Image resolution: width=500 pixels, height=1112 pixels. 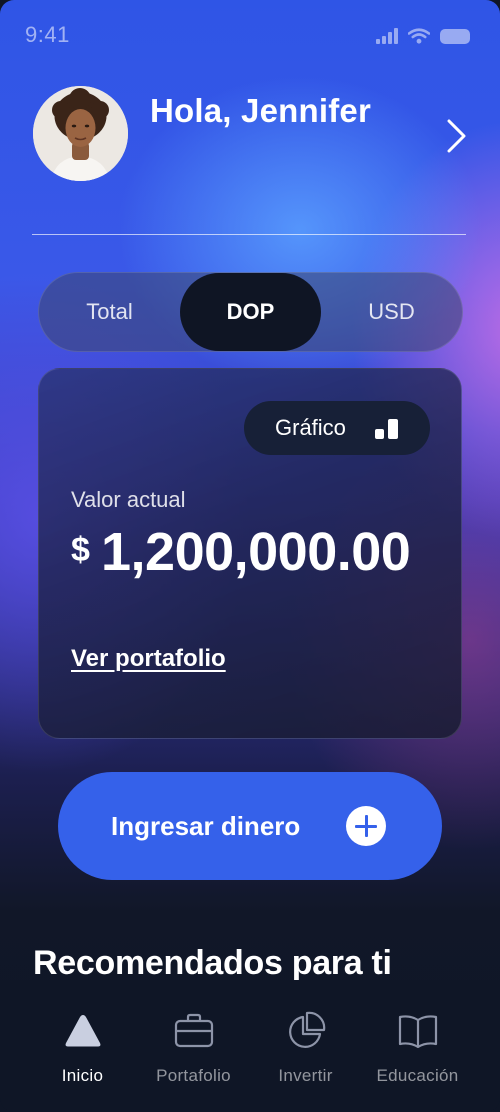 I want to click on tab-inicio: Inicio, so click(x=82, y=1046).